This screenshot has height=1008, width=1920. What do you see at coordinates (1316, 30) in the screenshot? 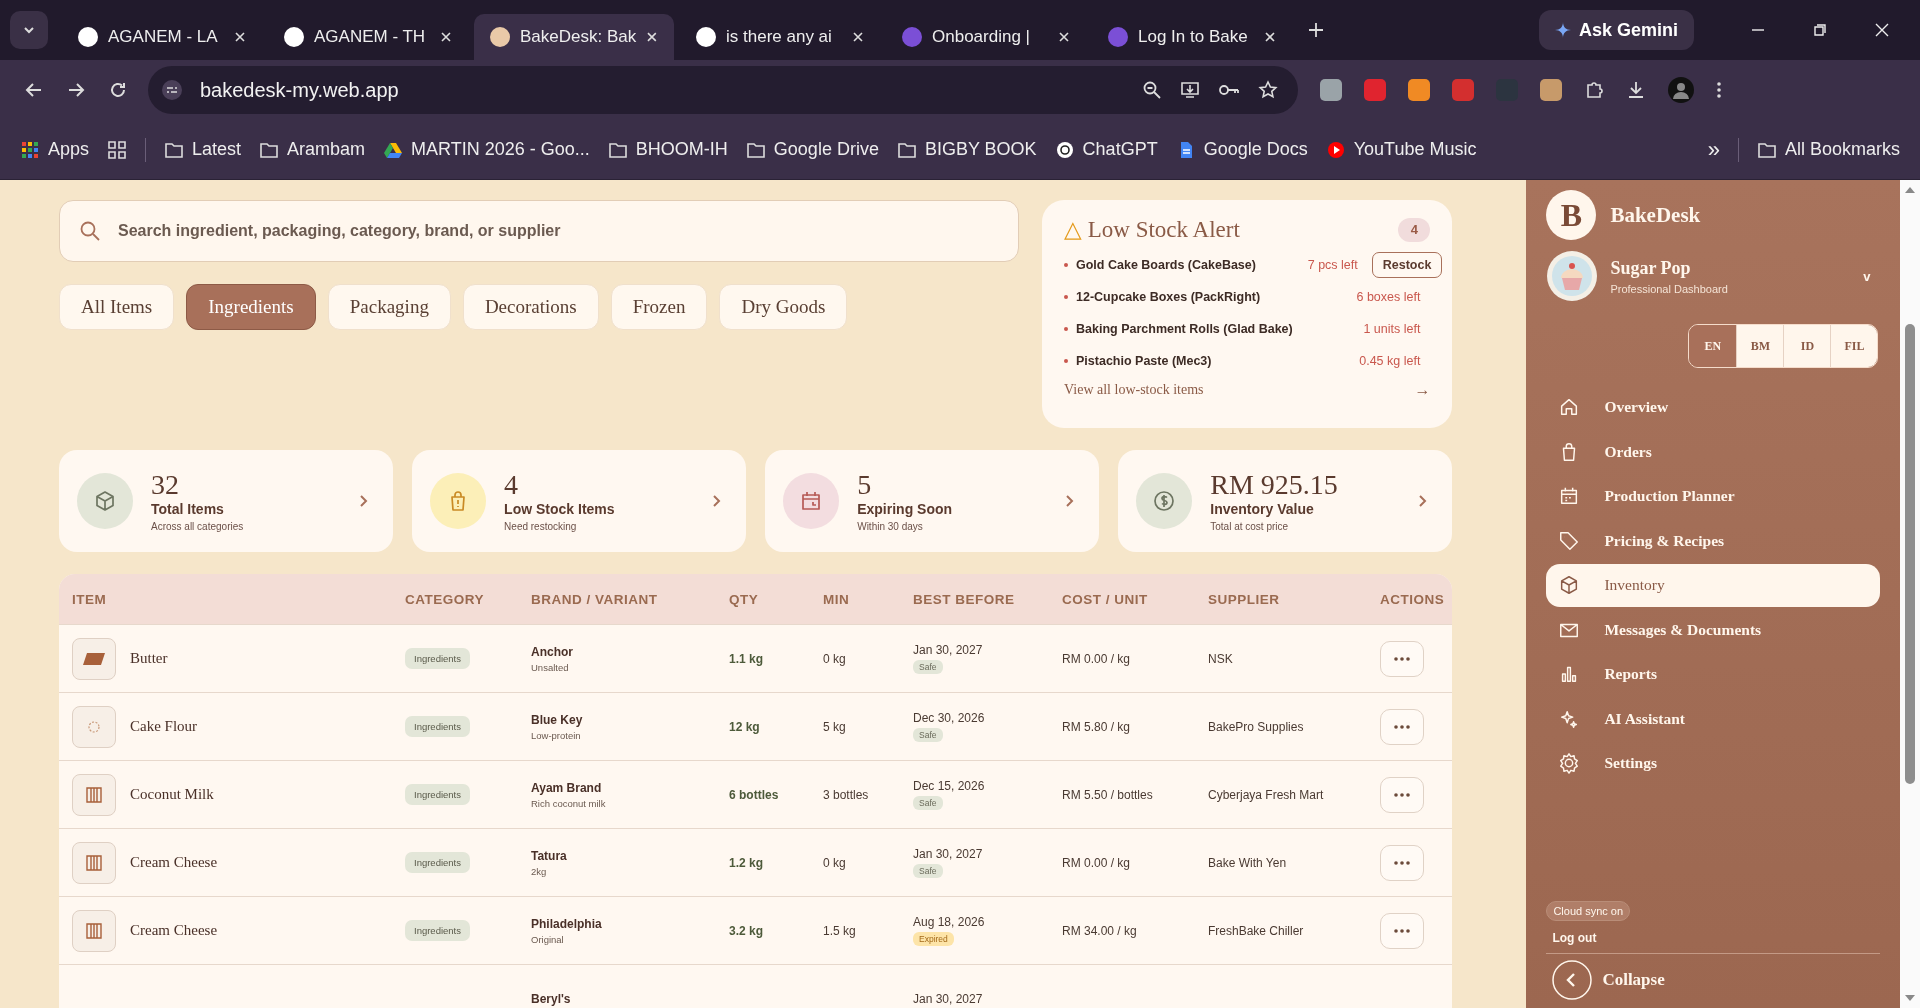
I see `new-tab-icon` at bounding box center [1316, 30].